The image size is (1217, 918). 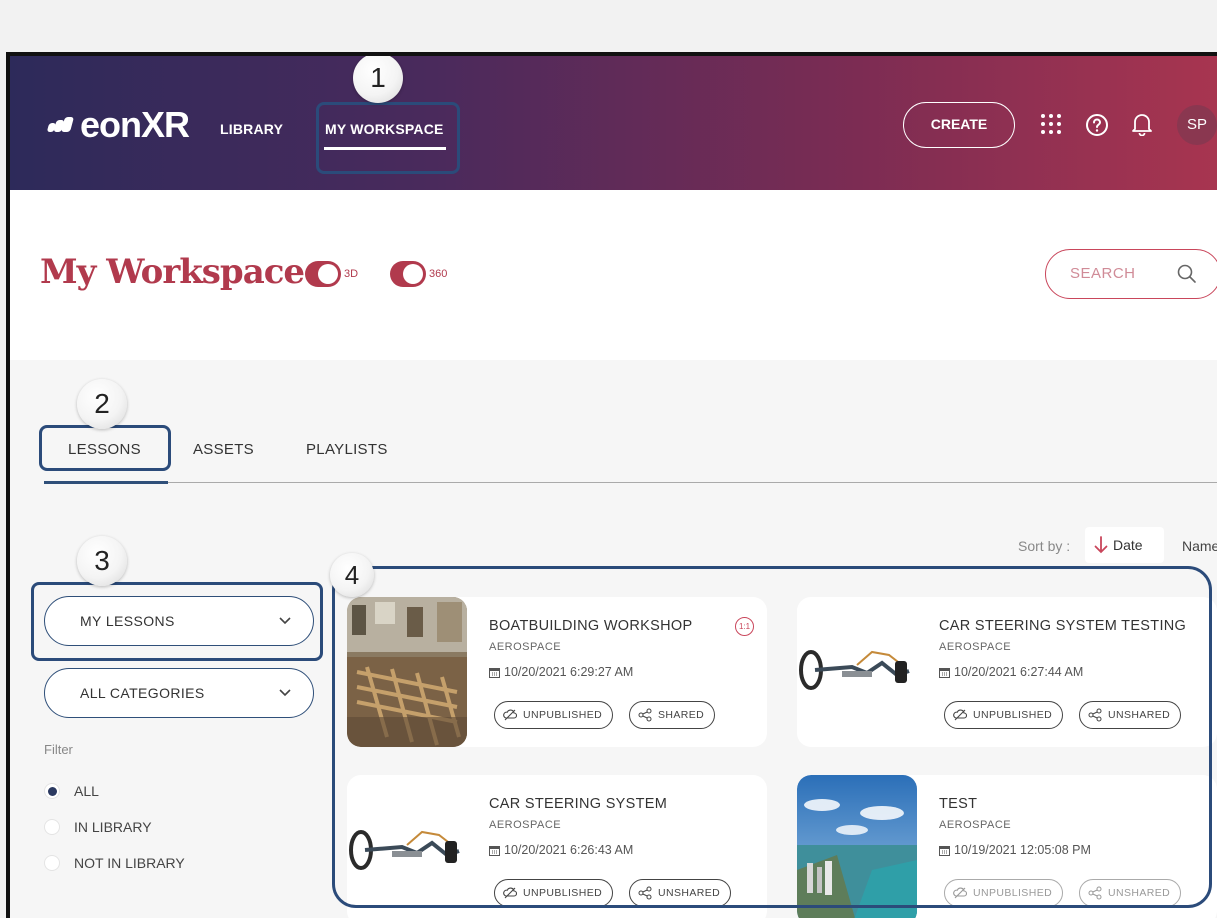 What do you see at coordinates (251, 129) in the screenshot?
I see `nav-library: LIBRARY` at bounding box center [251, 129].